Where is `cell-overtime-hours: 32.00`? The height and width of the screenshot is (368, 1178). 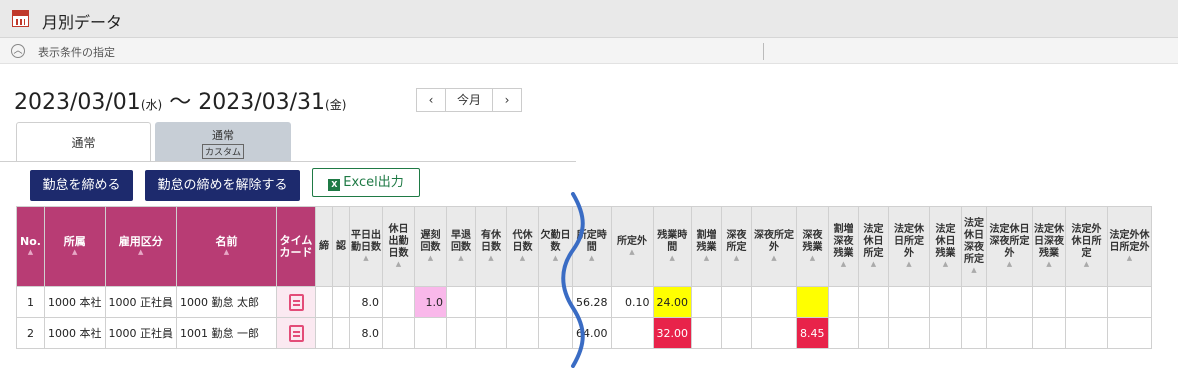 cell-overtime-hours: 32.00 is located at coordinates (672, 333).